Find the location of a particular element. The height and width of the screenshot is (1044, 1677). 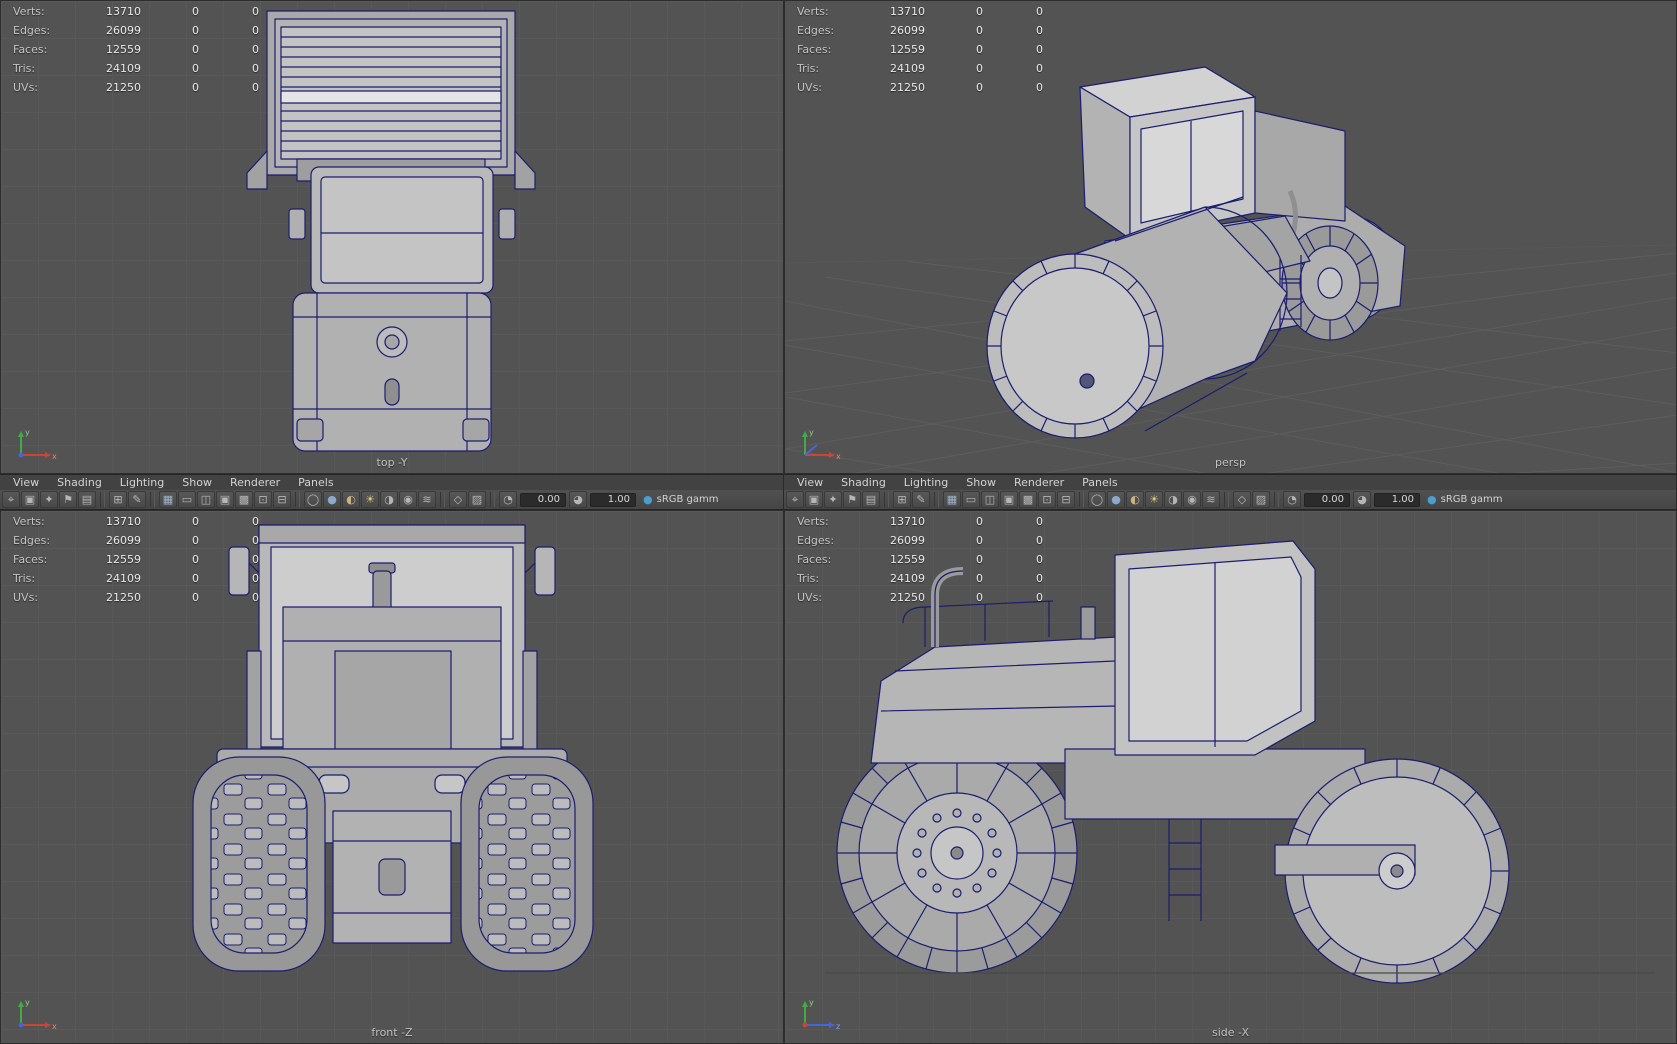

stats-label: Tris: is located at coordinates (24, 578).